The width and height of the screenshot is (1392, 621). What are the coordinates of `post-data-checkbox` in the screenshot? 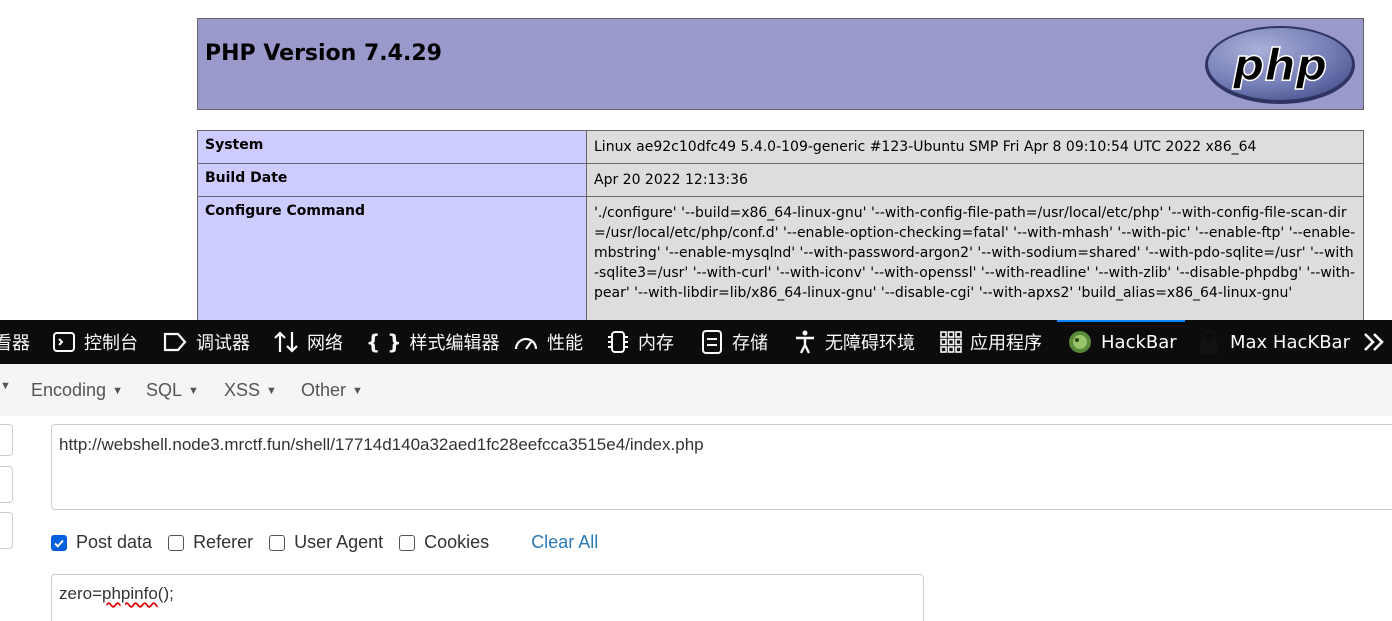 It's located at (59, 542).